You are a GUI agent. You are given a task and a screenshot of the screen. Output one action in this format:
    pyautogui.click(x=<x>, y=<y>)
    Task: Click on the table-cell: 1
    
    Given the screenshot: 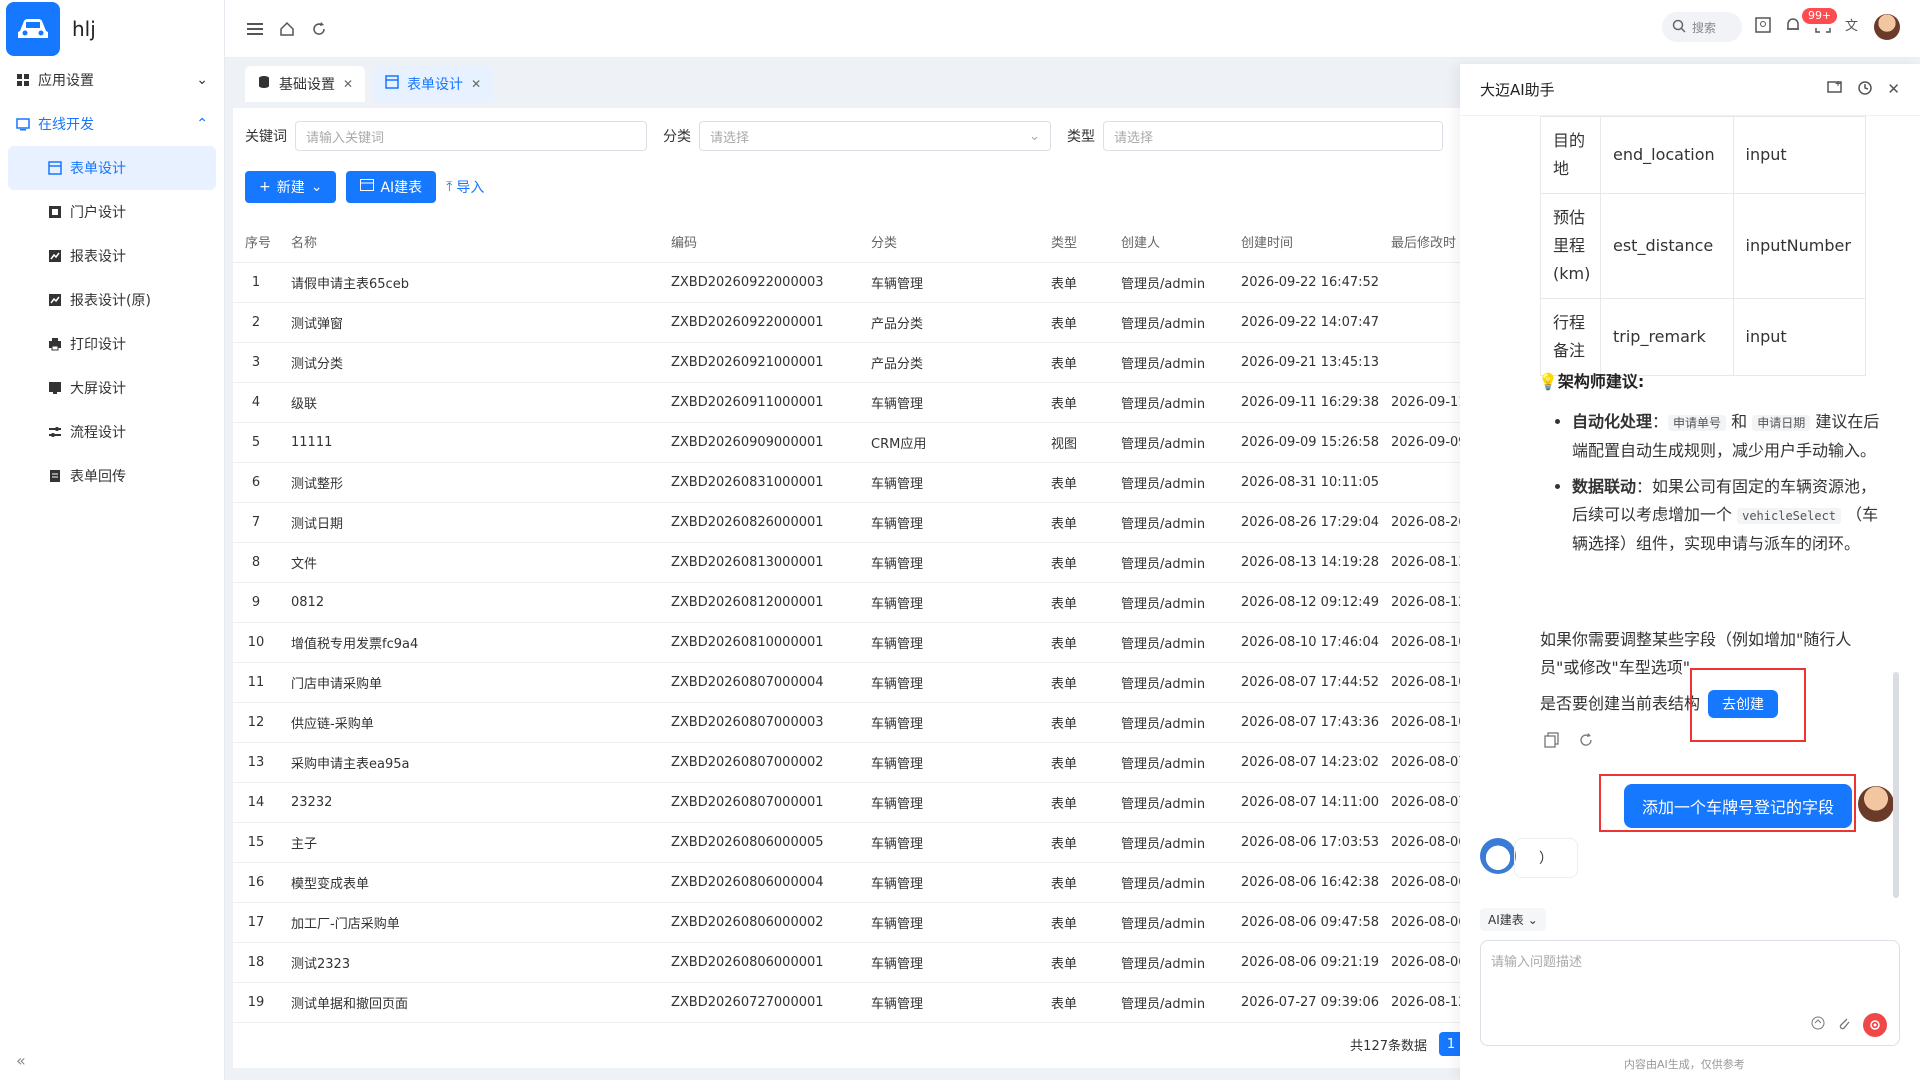 What is the action you would take?
    pyautogui.click(x=256, y=282)
    